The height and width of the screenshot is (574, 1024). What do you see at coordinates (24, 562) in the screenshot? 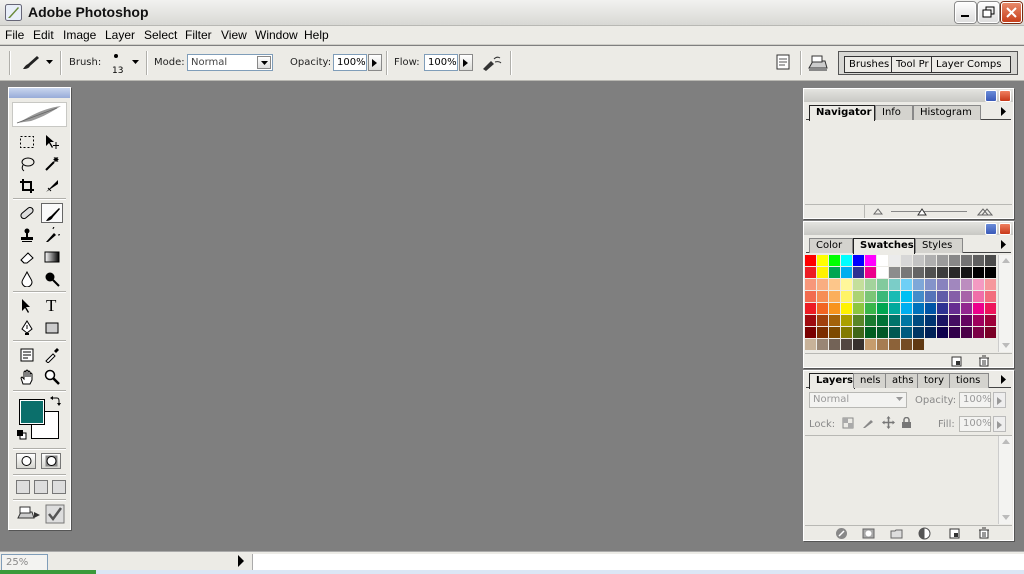
I see `zoom-level-field: 25%` at bounding box center [24, 562].